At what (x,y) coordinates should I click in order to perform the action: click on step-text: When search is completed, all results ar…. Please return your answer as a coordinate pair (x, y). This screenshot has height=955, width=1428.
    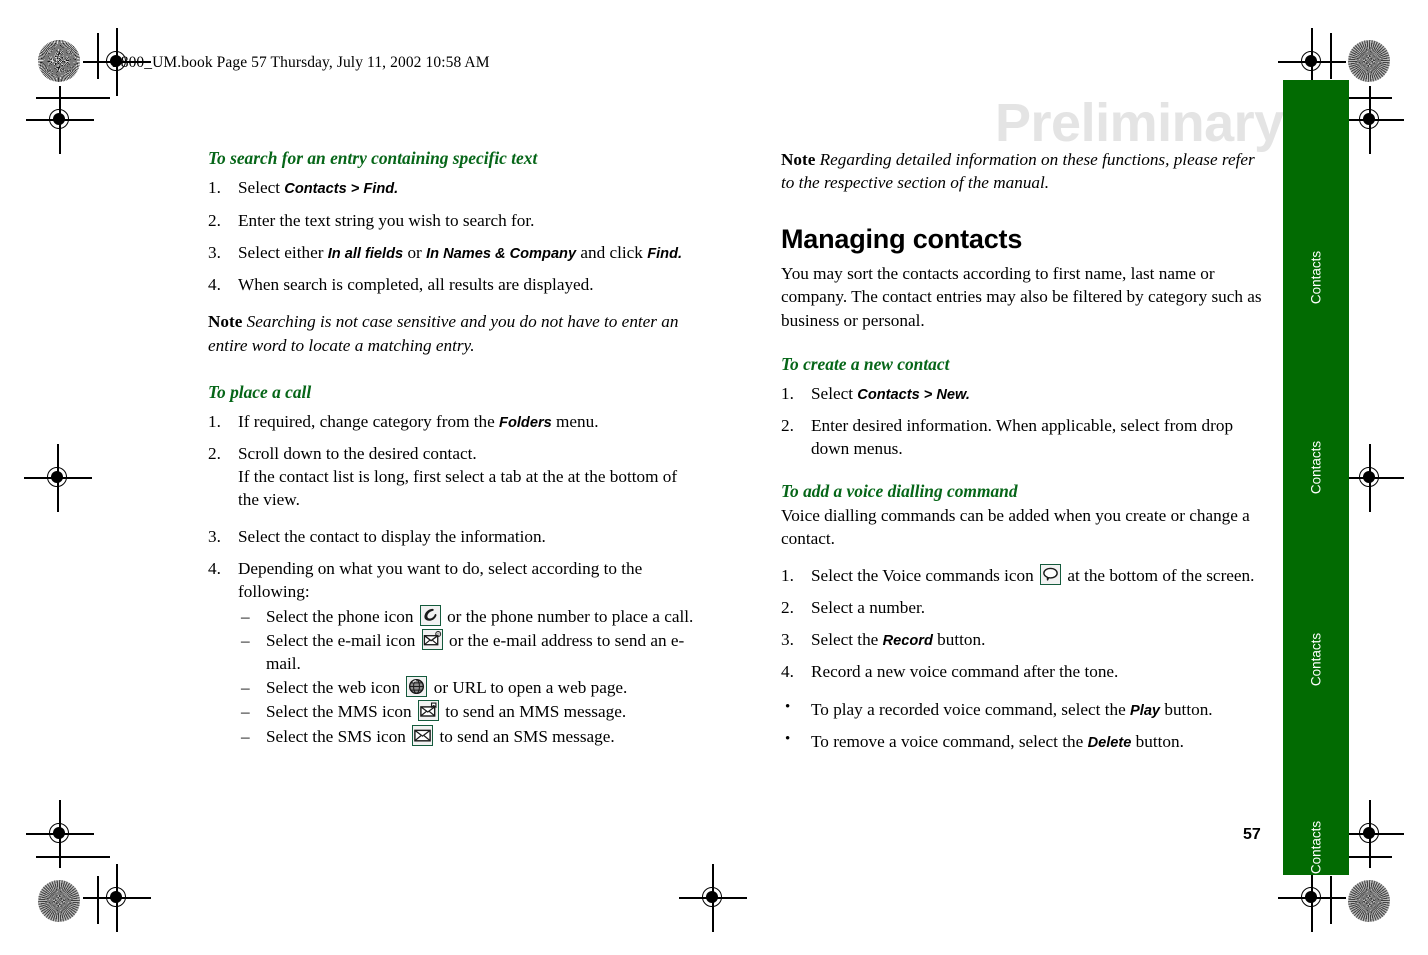
    Looking at the image, I should click on (416, 285).